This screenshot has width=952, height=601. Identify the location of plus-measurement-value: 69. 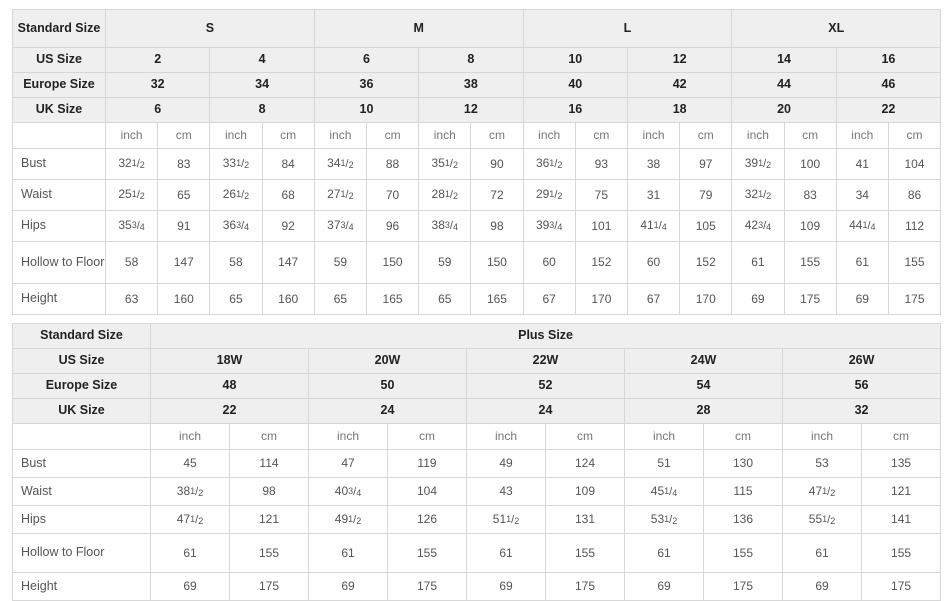
(190, 586).